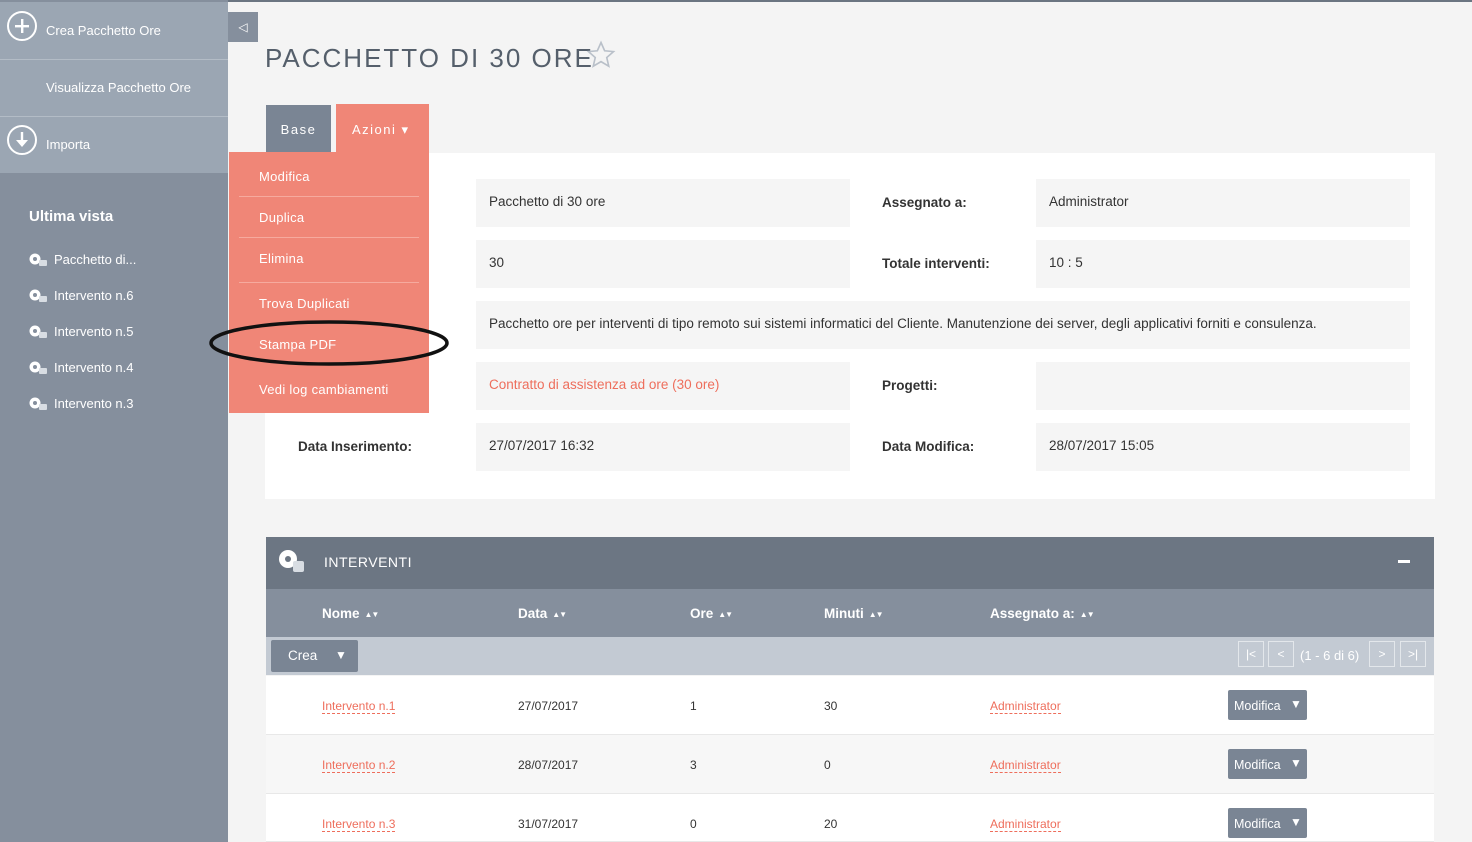  I want to click on column-header-nome: Nome ▲▼, so click(350, 613).